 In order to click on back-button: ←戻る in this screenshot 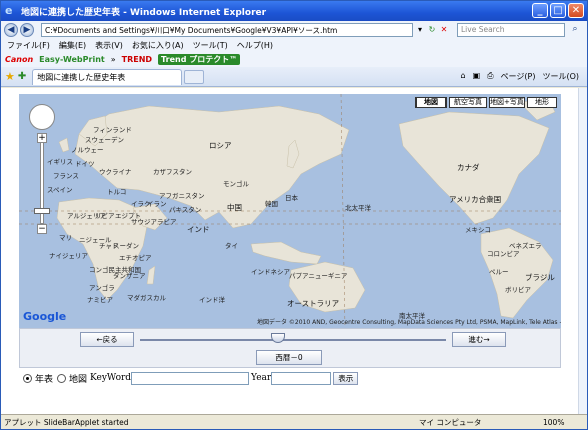, I will do `click(107, 339)`.